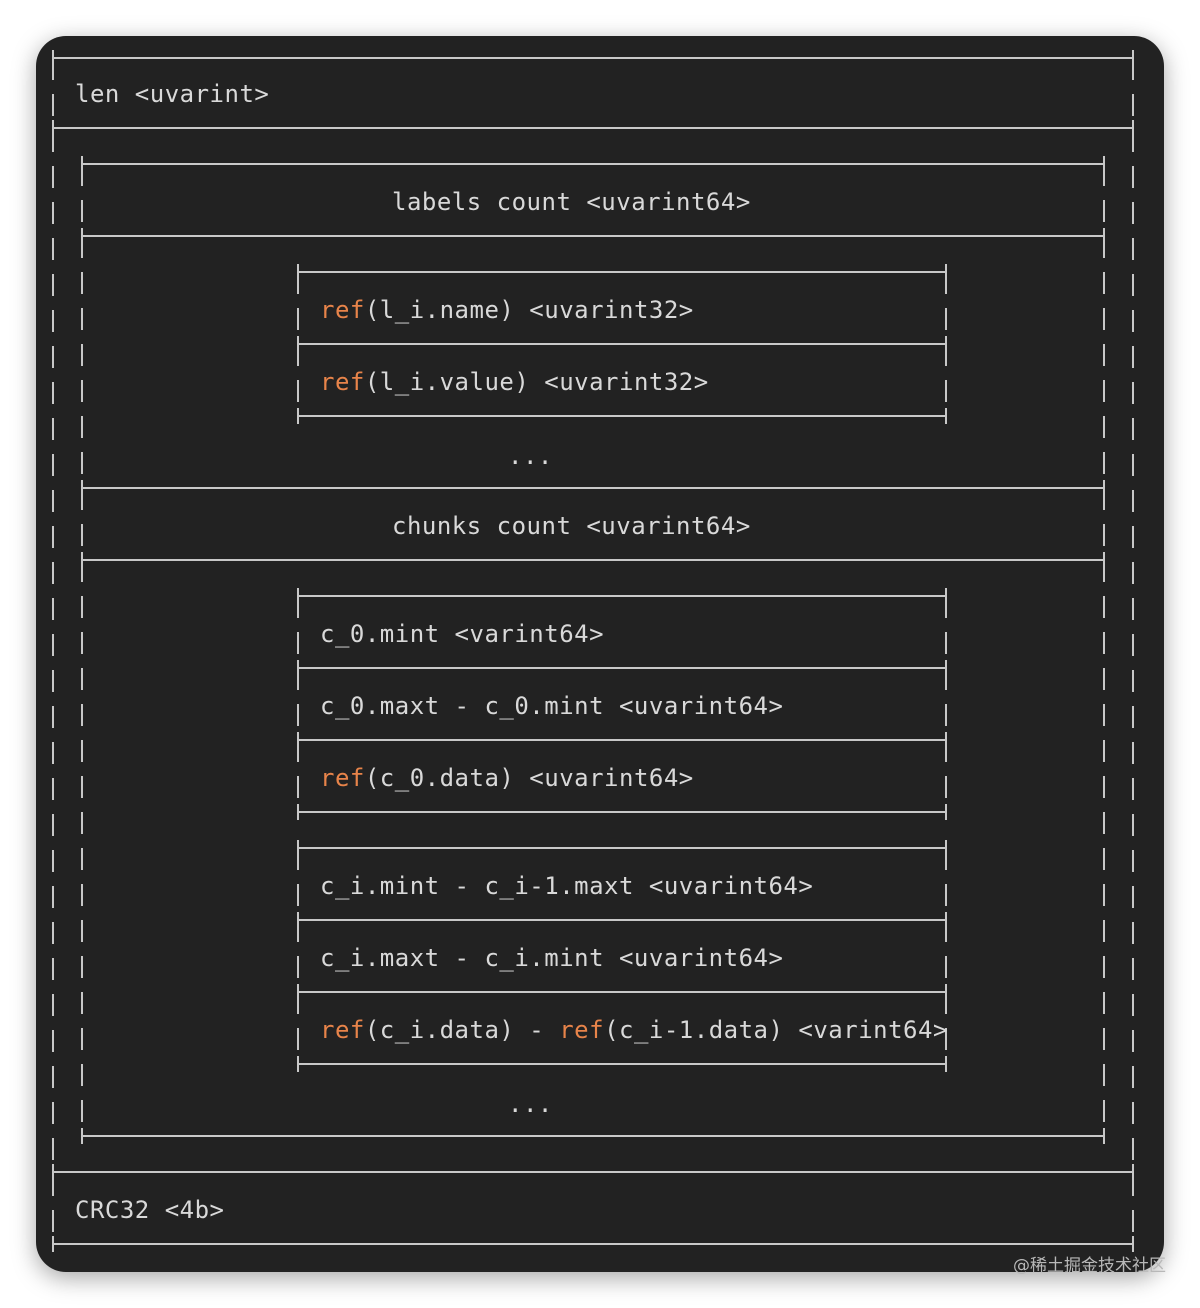  I want to click on labels-count-label: labels count <uvarint64>, so click(571, 202).